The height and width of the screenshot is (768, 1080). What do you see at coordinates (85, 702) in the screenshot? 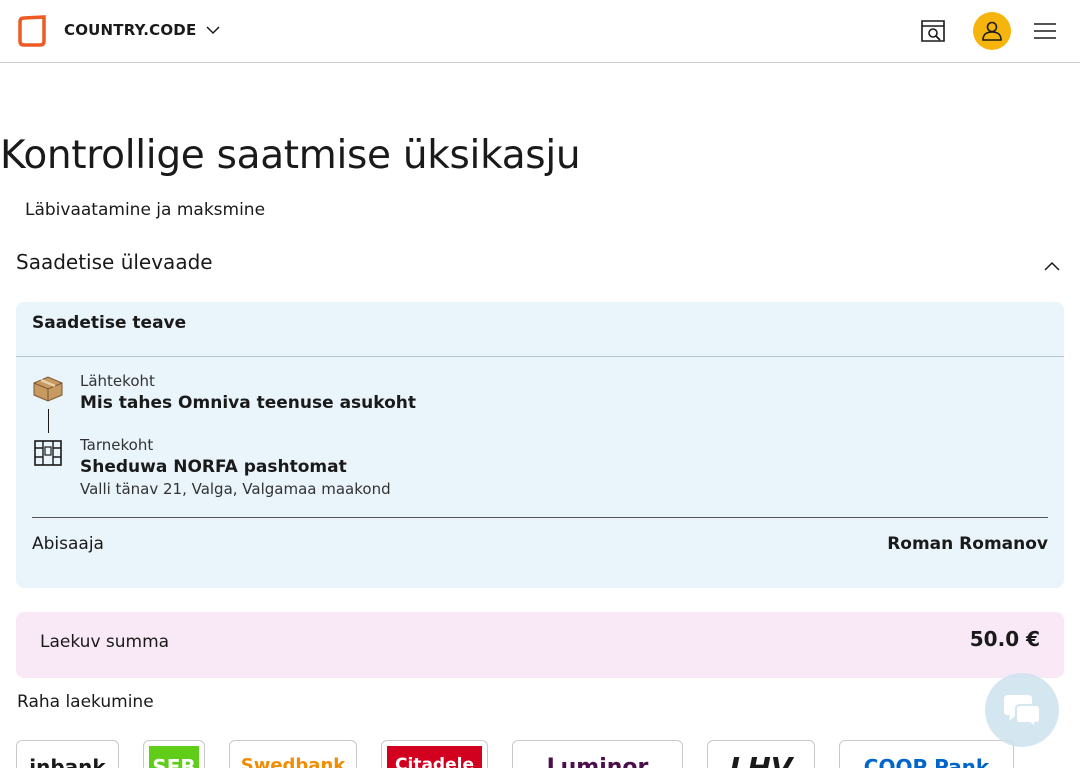
I see `payment-section-title: Raha laekumine` at bounding box center [85, 702].